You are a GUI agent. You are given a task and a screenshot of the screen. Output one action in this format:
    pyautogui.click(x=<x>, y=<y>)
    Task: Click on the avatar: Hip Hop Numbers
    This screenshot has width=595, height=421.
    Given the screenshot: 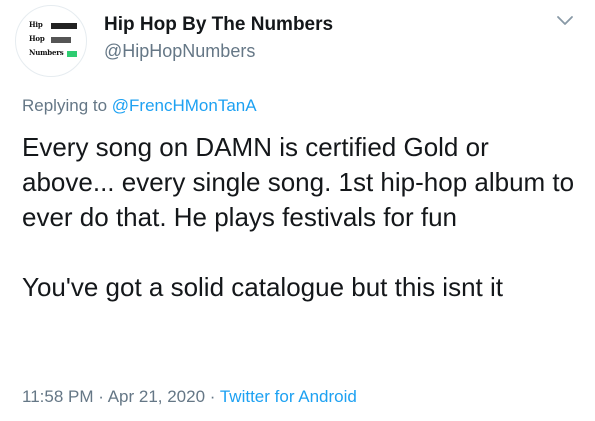 What is the action you would take?
    pyautogui.click(x=51, y=41)
    